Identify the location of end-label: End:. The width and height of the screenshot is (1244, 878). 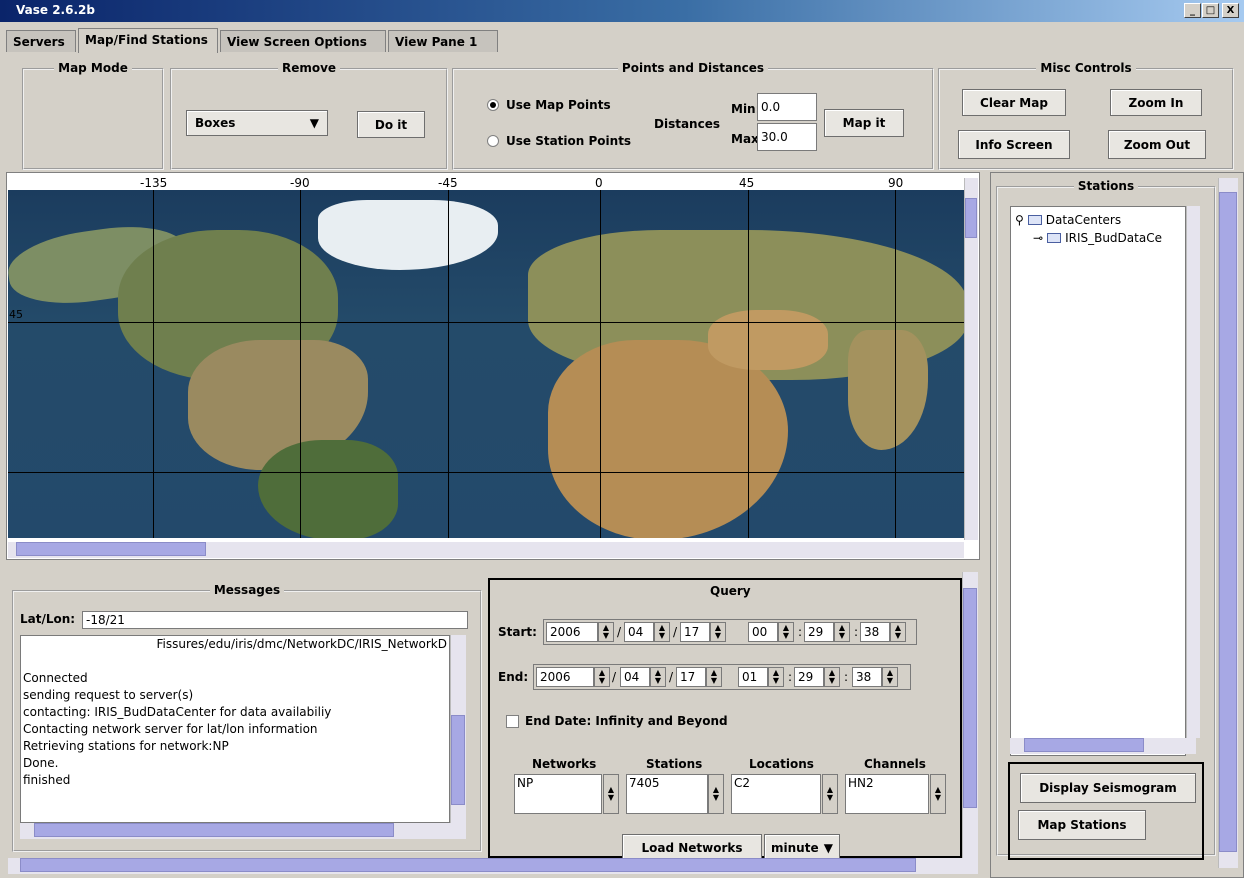
(513, 677).